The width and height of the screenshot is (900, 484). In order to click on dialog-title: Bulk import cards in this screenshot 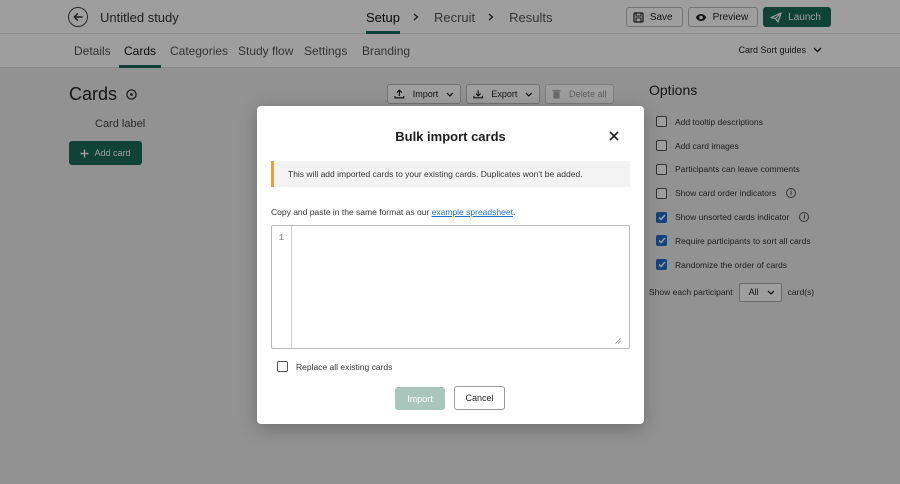, I will do `click(450, 136)`.